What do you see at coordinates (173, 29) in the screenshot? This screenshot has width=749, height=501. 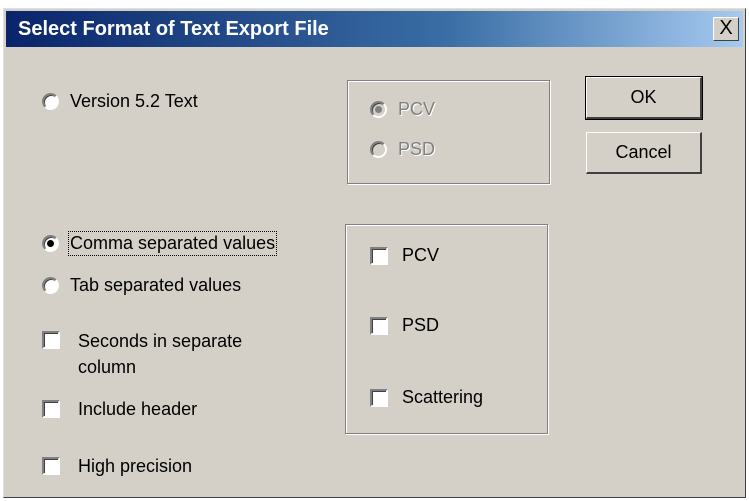 I see `dialog-title: Select Format of Text Export File` at bounding box center [173, 29].